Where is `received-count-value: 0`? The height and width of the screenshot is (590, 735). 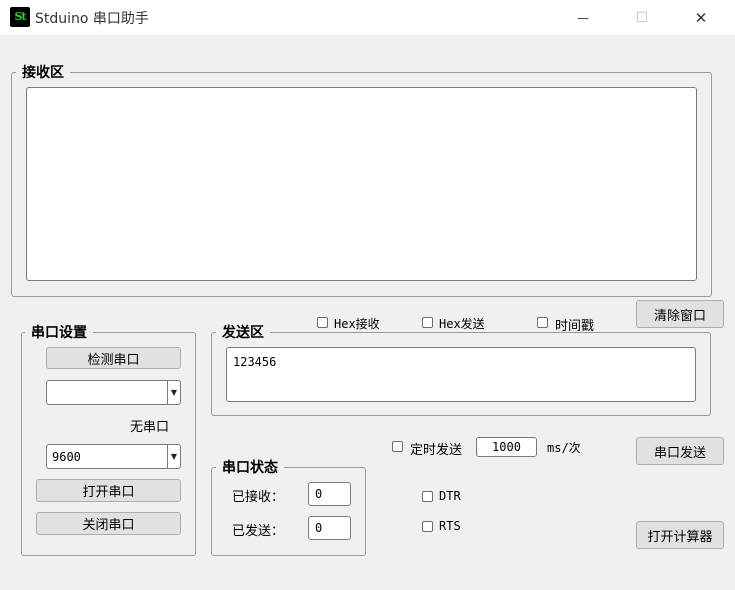
received-count-value: 0 is located at coordinates (329, 494).